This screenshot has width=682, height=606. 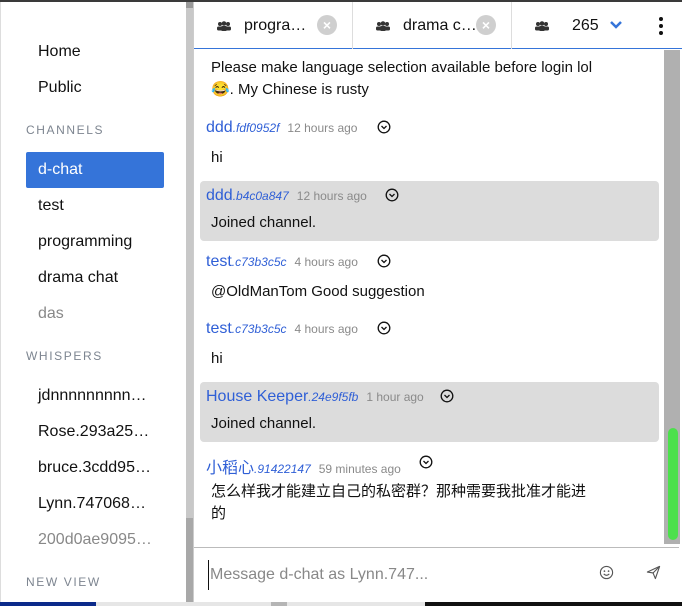 What do you see at coordinates (60, 88) in the screenshot?
I see `nav-public: Public` at bounding box center [60, 88].